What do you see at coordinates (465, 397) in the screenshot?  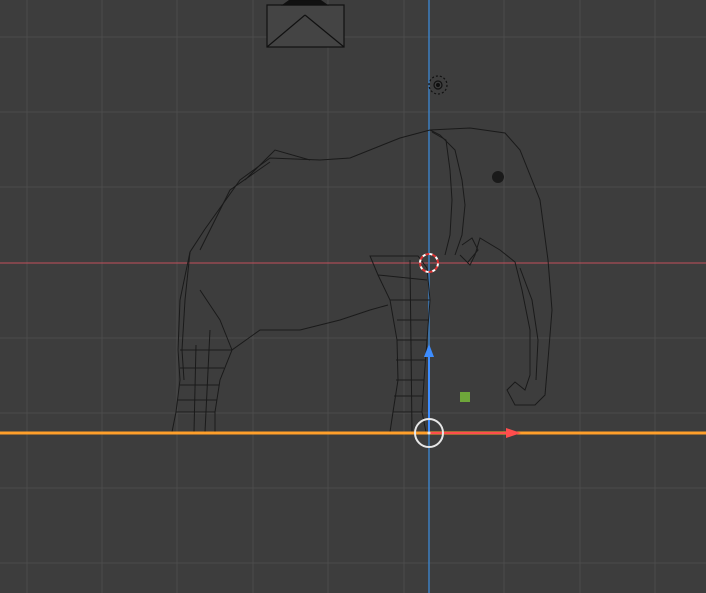 I see `xz-plane-handle` at bounding box center [465, 397].